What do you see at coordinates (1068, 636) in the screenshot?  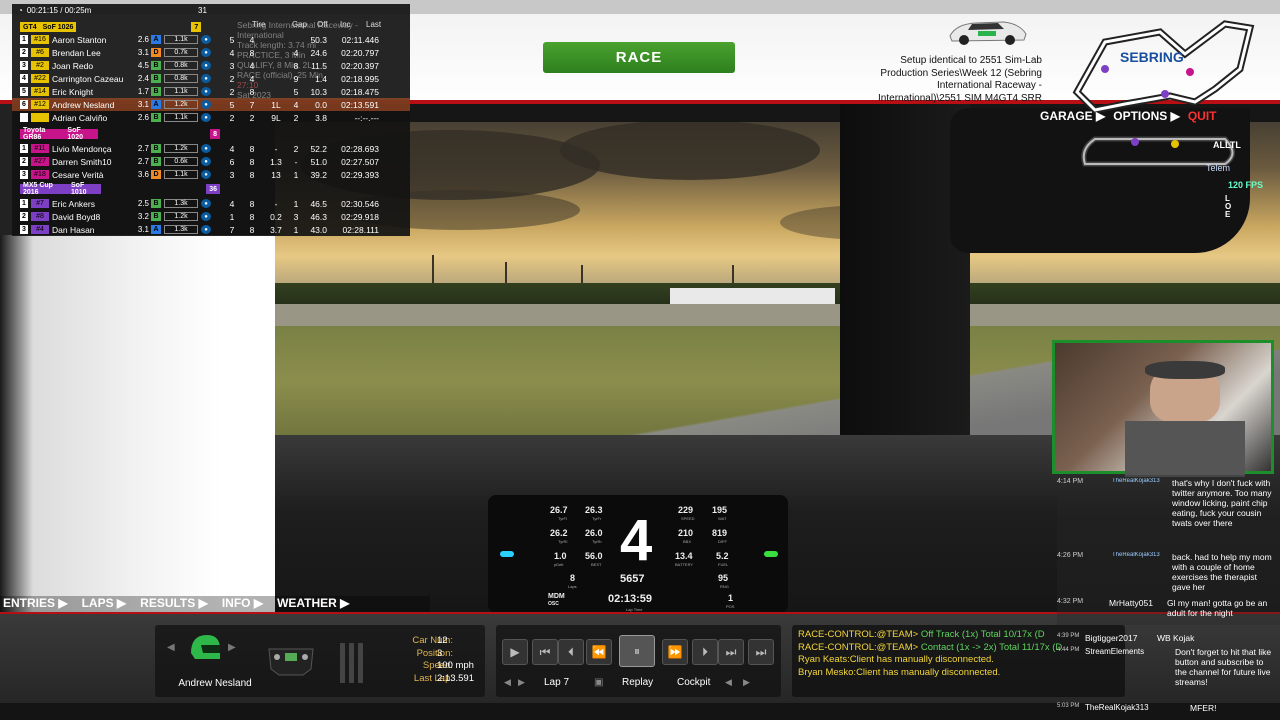 I see `chat-time: 4:39 PM` at bounding box center [1068, 636].